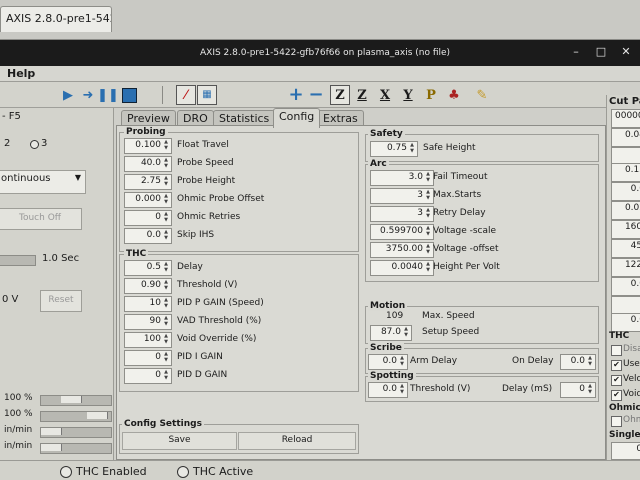 The width and height of the screenshot is (640, 480). Describe the element at coordinates (148, 304) in the screenshot. I see `pid-p-gain-spinbox: 10 ▲ ▼` at that location.